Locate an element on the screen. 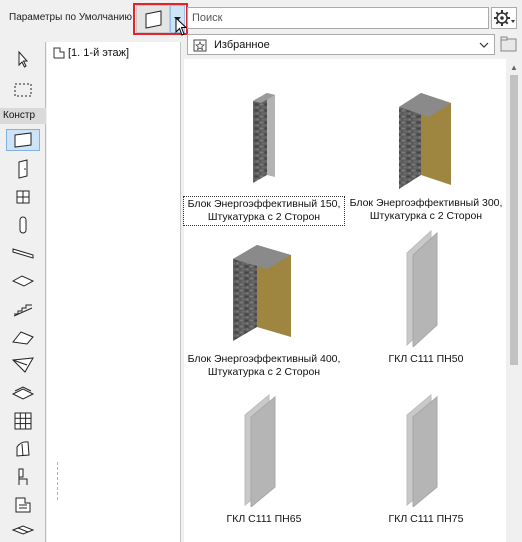  shell-tool is located at coordinates (23, 365).